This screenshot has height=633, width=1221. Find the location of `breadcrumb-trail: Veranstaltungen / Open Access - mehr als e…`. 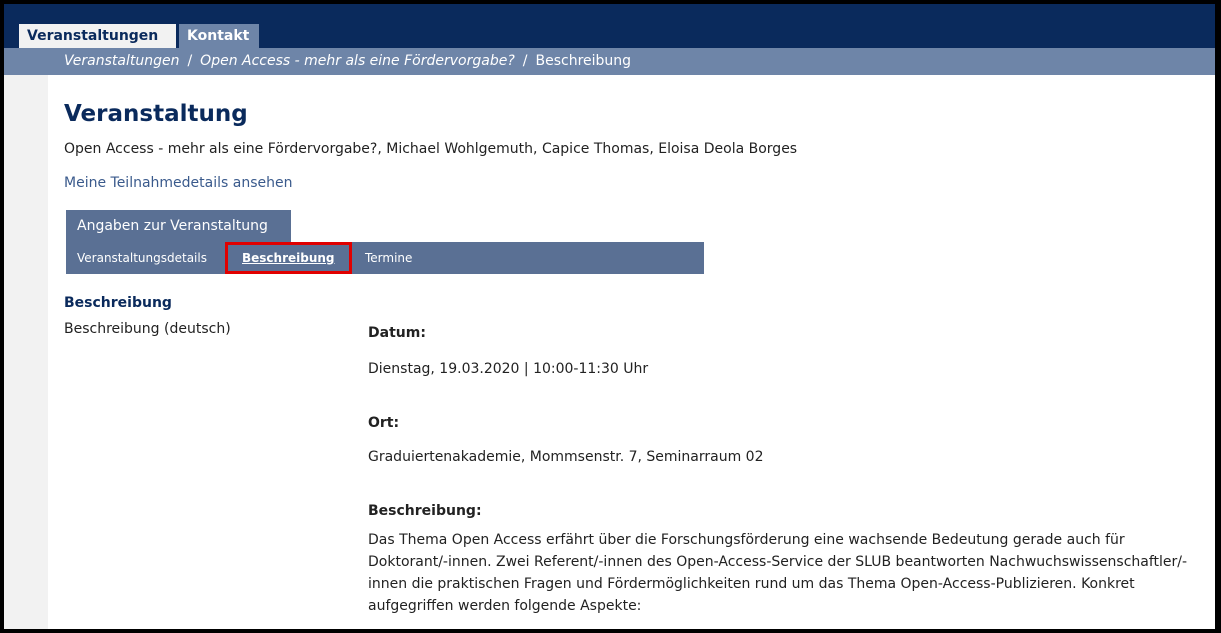

breadcrumb-trail: Veranstaltungen / Open Access - mehr als e… is located at coordinates (347, 61).